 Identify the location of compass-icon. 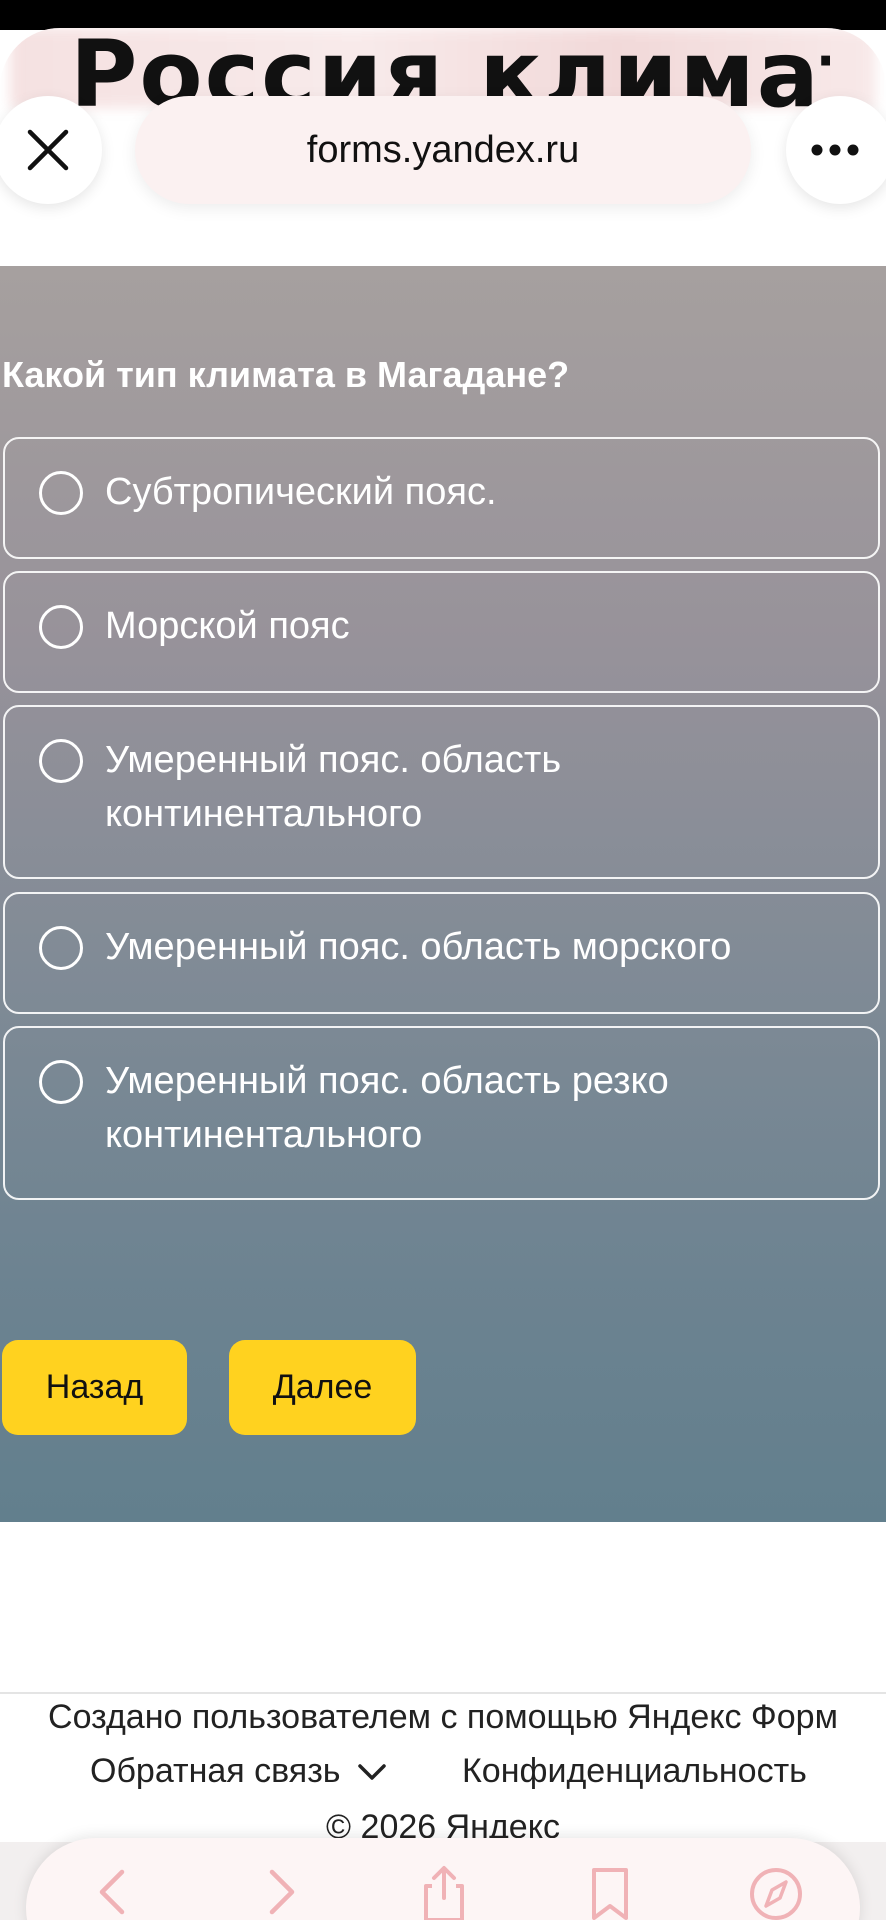
(776, 1891).